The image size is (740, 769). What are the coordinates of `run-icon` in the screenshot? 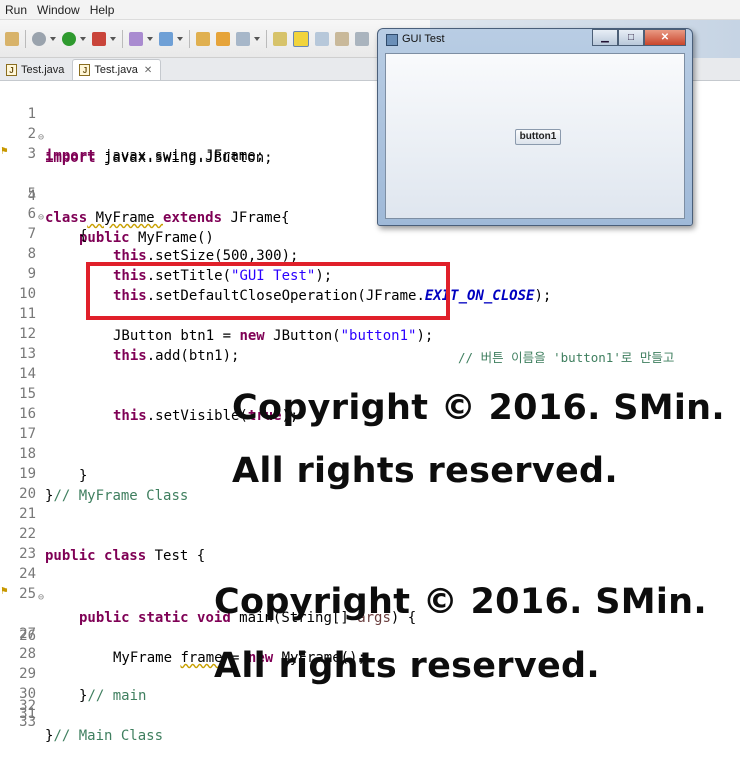 It's located at (69, 38).